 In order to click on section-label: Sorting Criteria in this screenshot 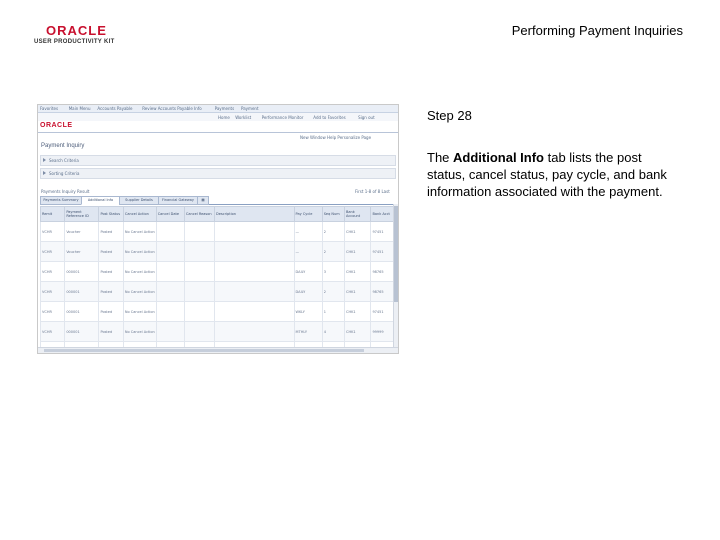, I will do `click(64, 173)`.